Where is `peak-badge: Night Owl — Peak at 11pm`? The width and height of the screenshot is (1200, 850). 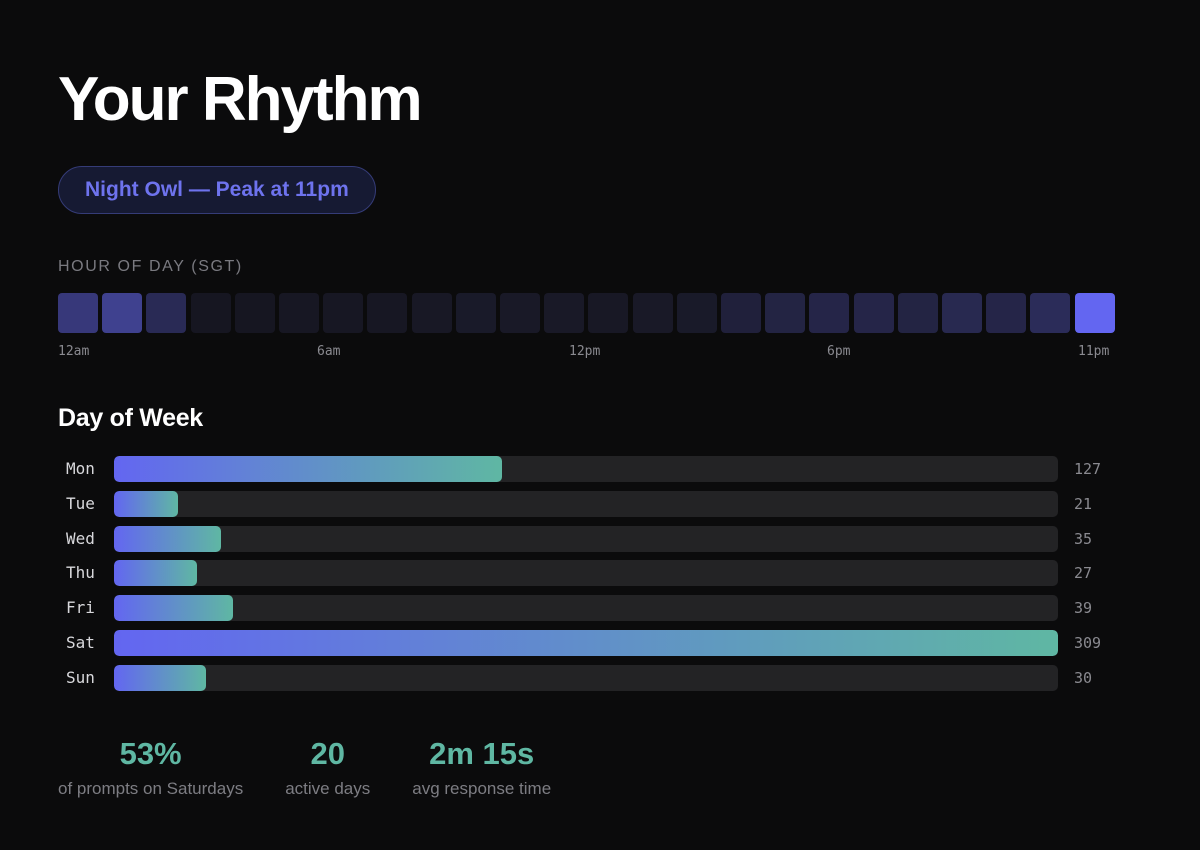
peak-badge: Night Owl — Peak at 11pm is located at coordinates (217, 190).